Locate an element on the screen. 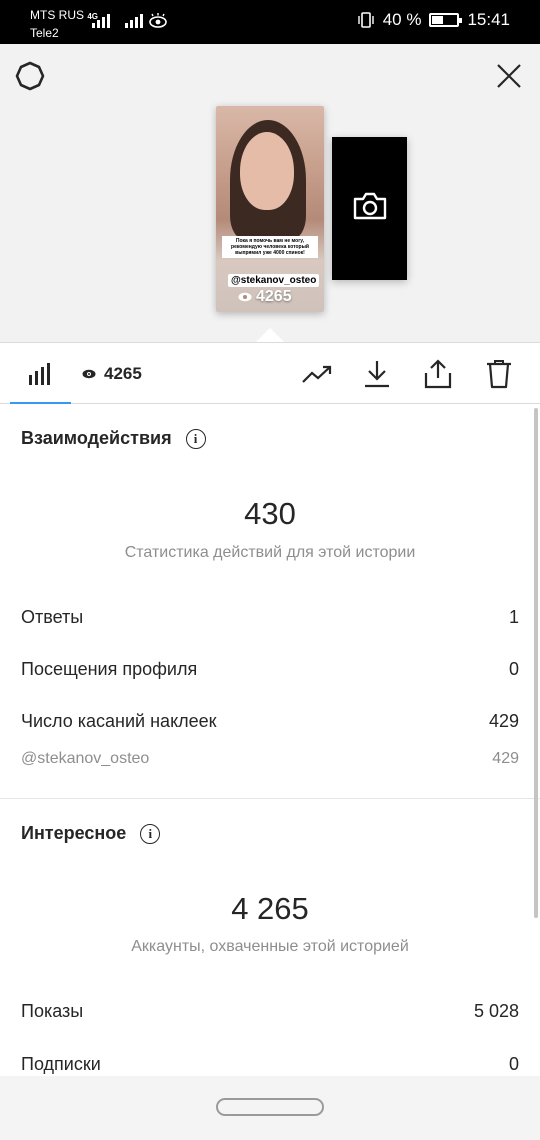 This screenshot has width=540, height=1140. signal-strength-2-icon is located at coordinates (134, 20).